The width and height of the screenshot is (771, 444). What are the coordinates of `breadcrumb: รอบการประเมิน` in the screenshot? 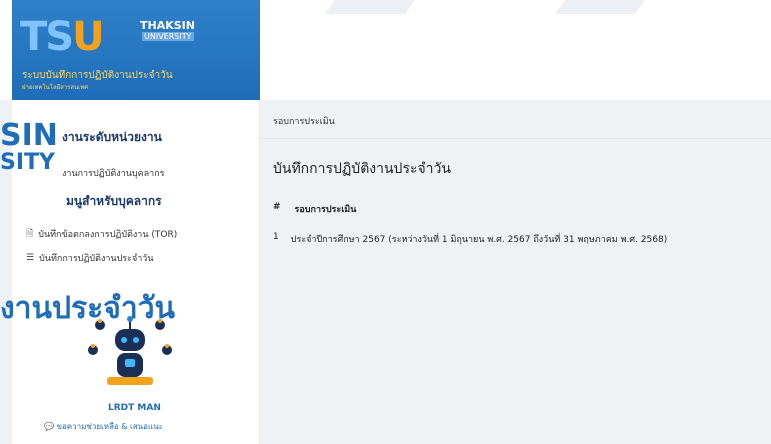 It's located at (304, 121).